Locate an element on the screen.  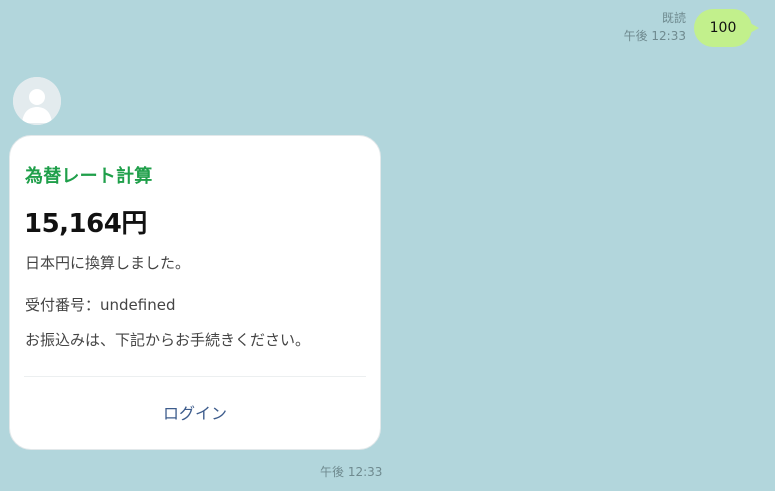
payment-instruction: お振込みは、下記からお手続きください。 is located at coordinates (168, 340).